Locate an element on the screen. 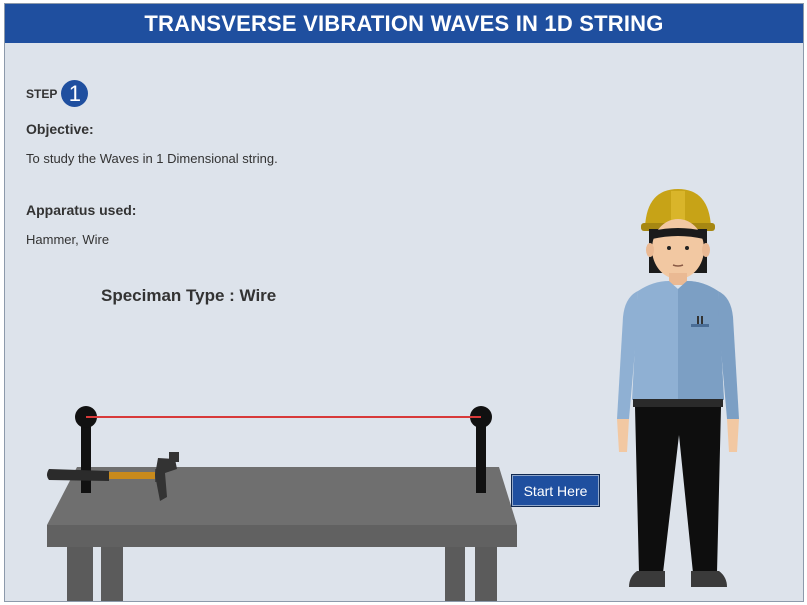 This screenshot has height=605, width=807. step-number-badge: 1 is located at coordinates (75, 93).